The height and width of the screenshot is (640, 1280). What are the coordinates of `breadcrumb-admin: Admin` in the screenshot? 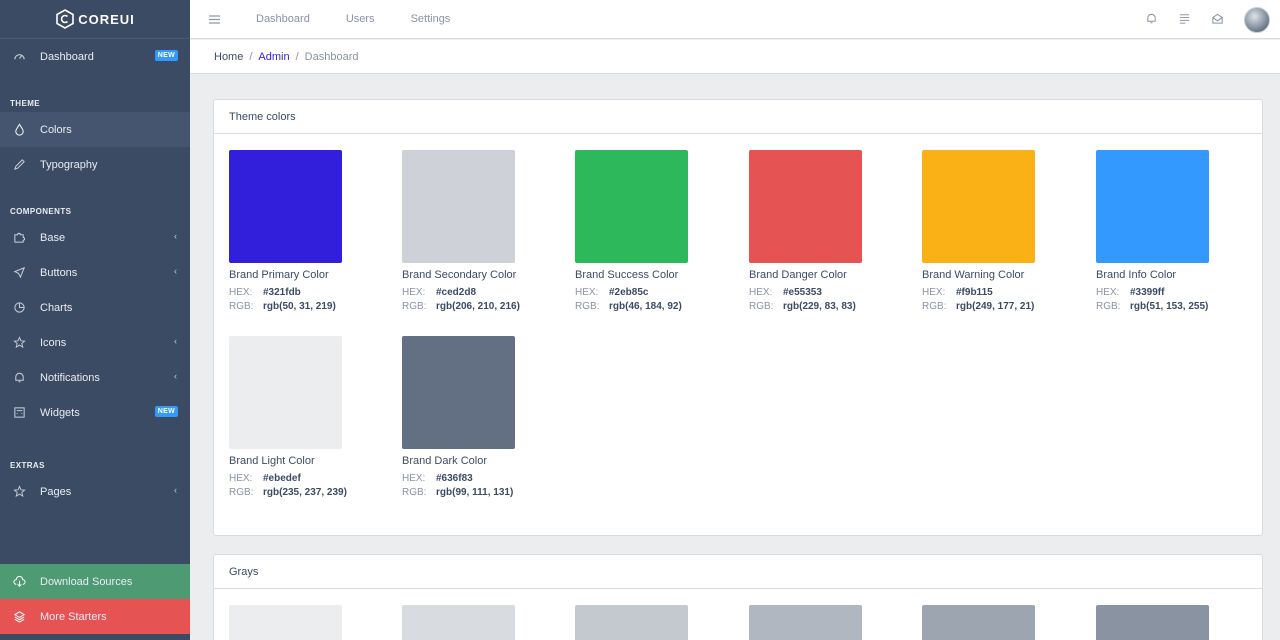 It's located at (273, 57).